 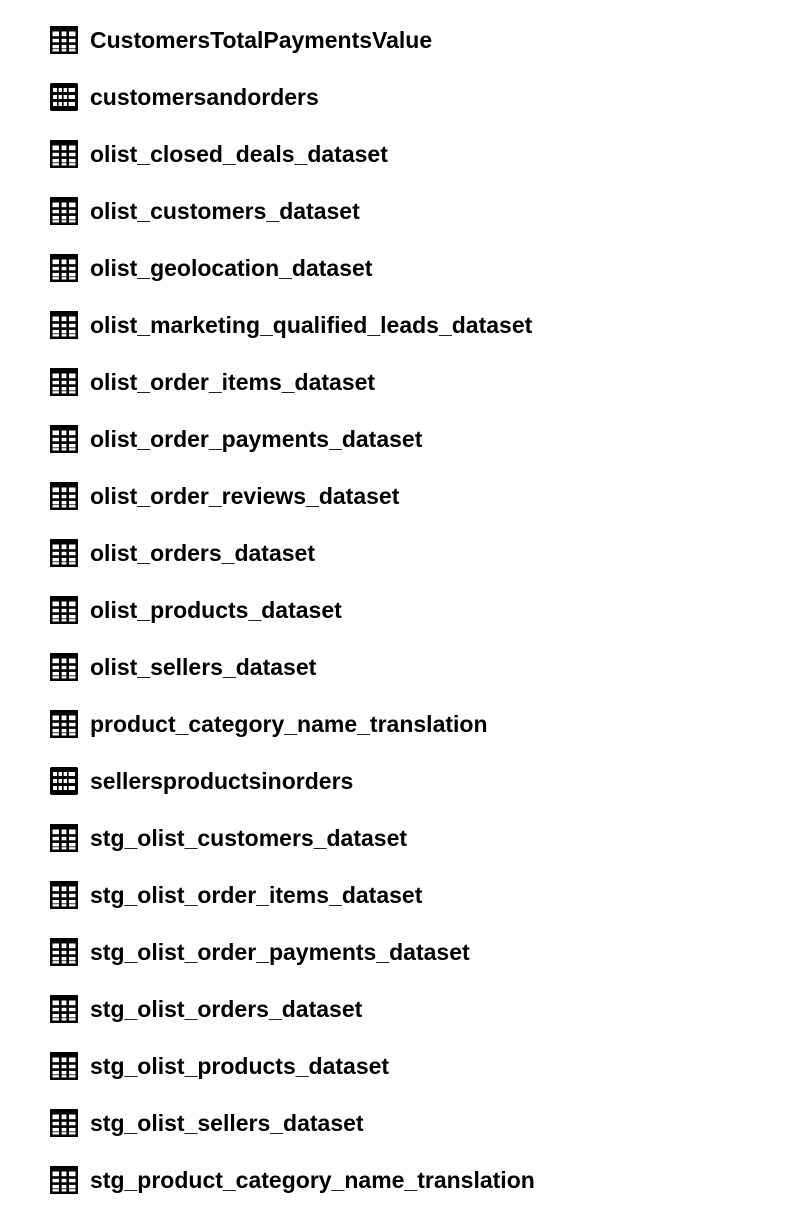 What do you see at coordinates (240, 1065) in the screenshot?
I see `resource-label: stg_olist_products_dataset` at bounding box center [240, 1065].